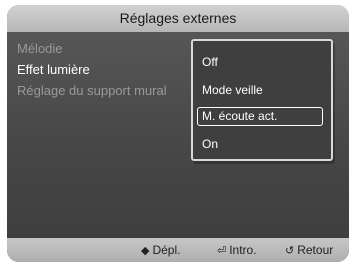 Image resolution: width=356 pixels, height=267 pixels. Describe the element at coordinates (260, 116) in the screenshot. I see `option-m-ecoute-act-selected: M. écoute act.` at that location.